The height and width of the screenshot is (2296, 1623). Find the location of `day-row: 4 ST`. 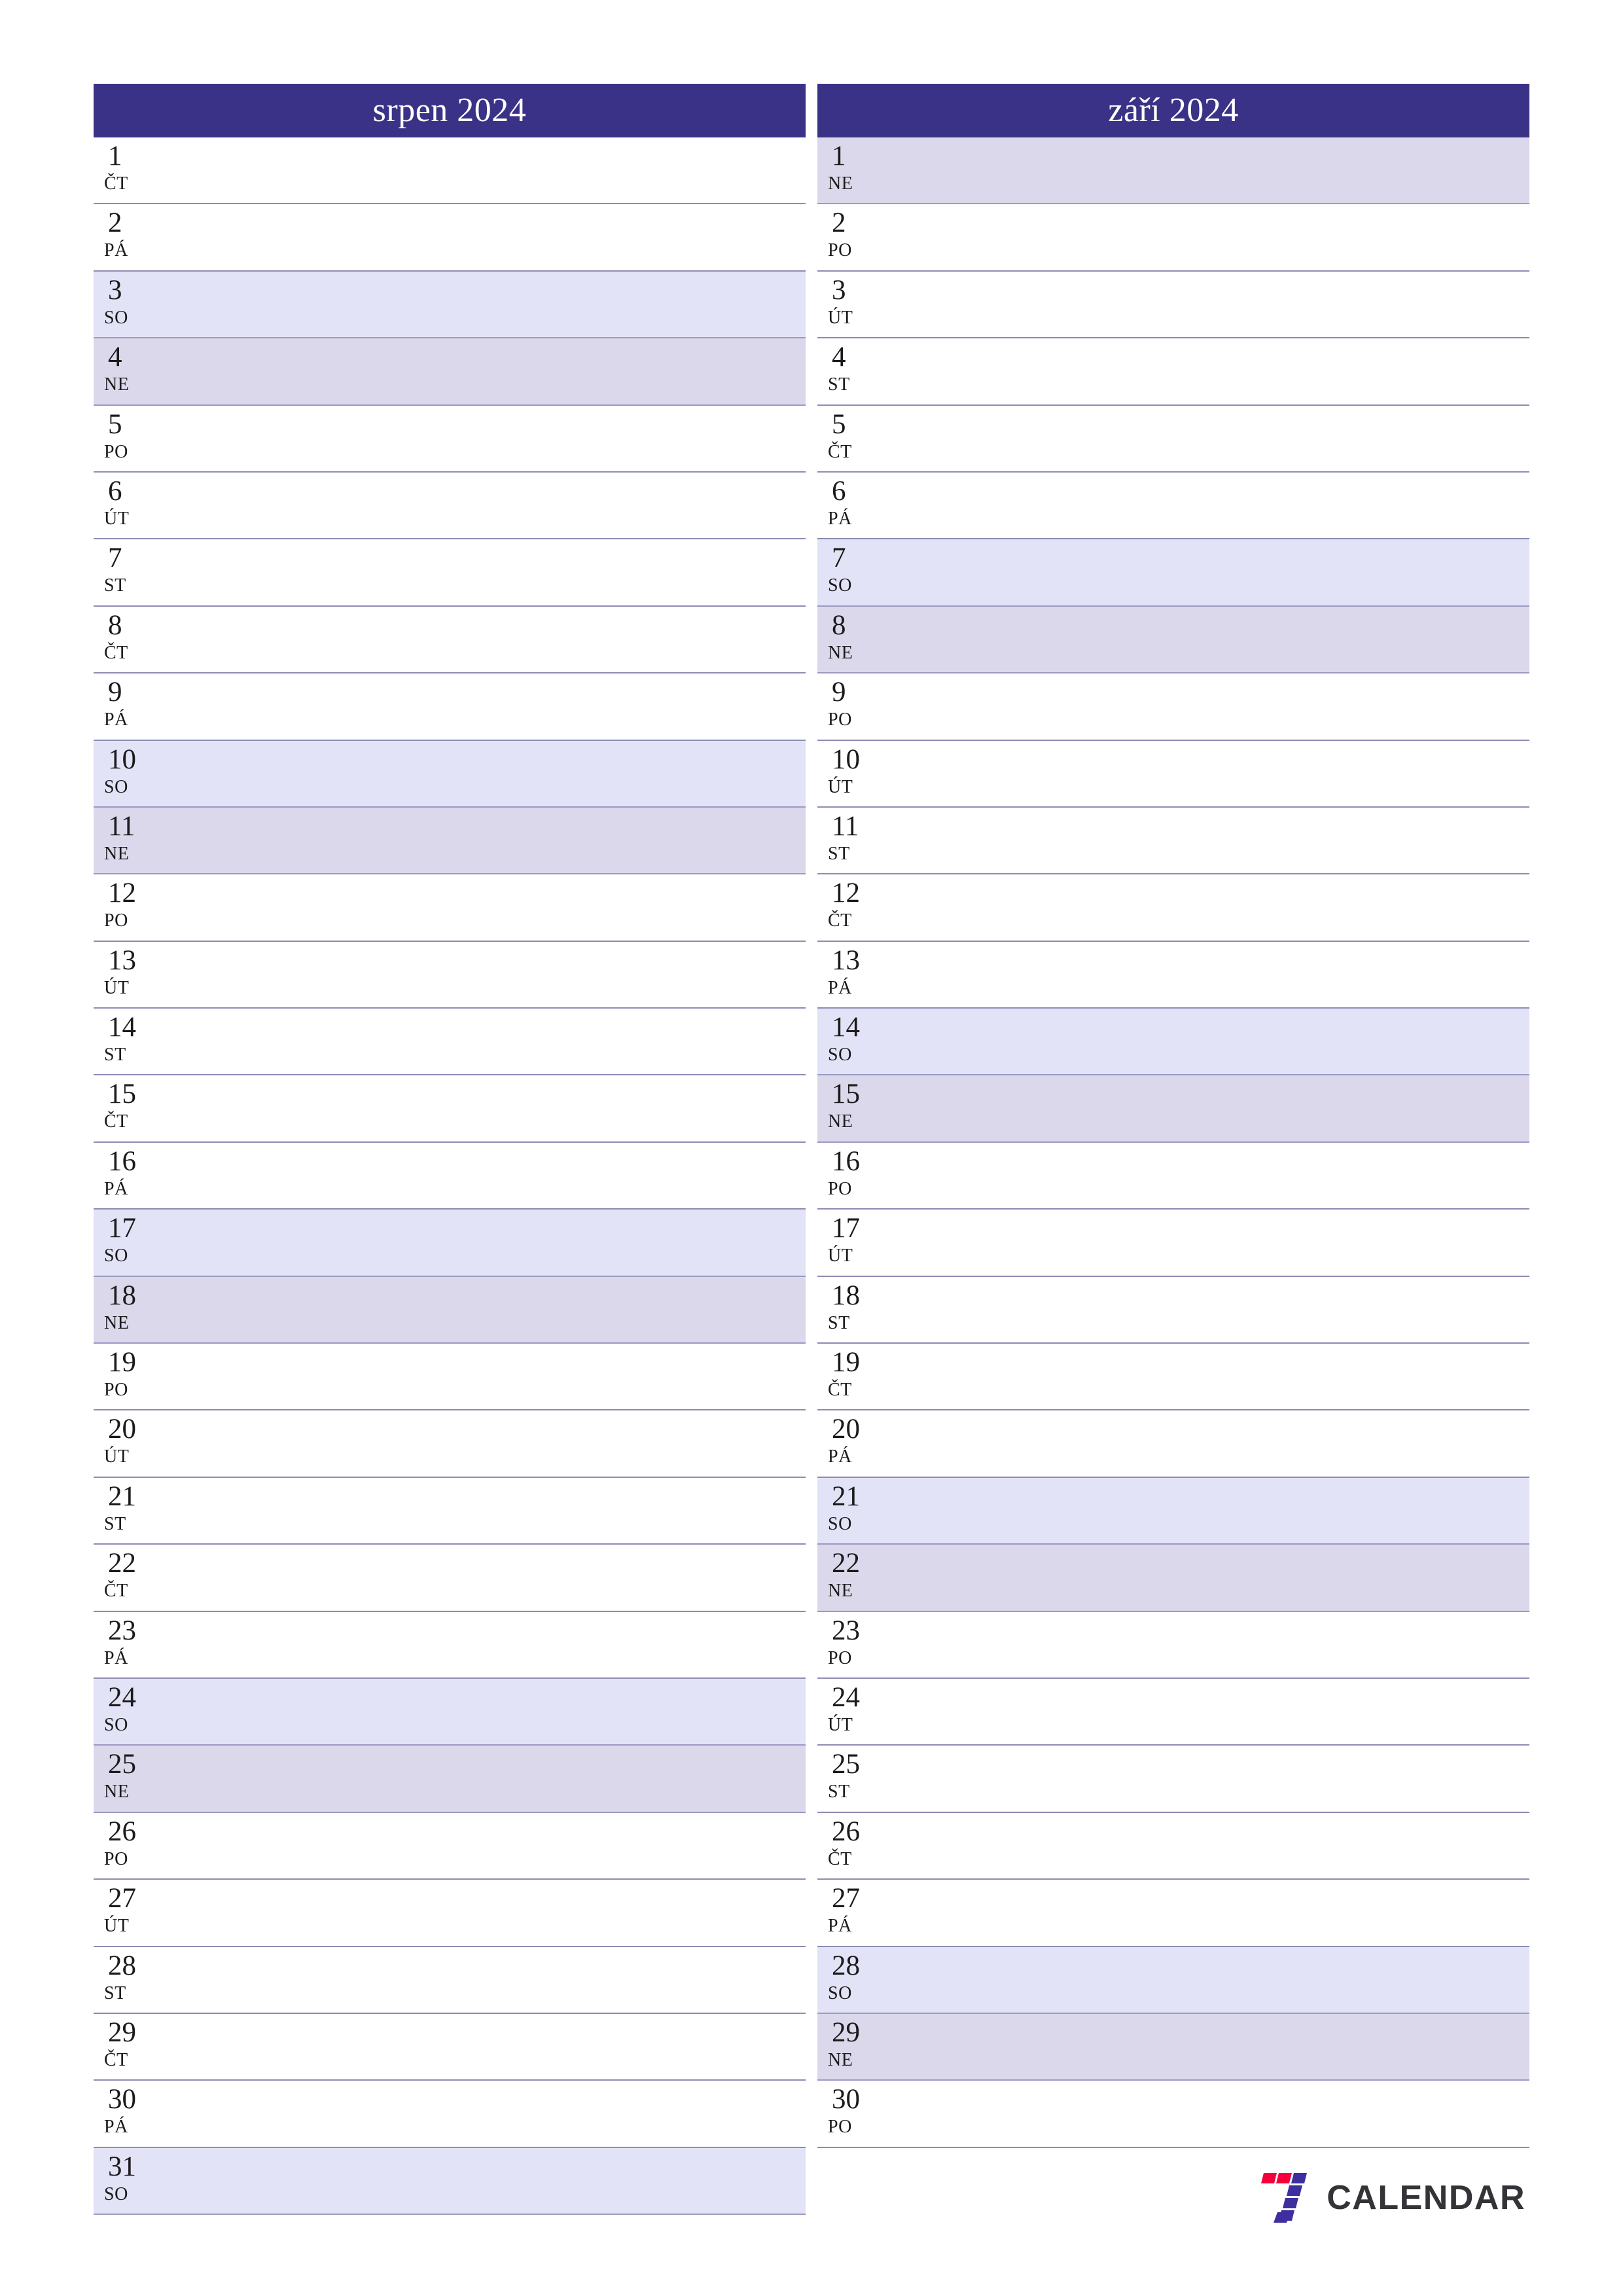

day-row: 4 ST is located at coordinates (1173, 372).